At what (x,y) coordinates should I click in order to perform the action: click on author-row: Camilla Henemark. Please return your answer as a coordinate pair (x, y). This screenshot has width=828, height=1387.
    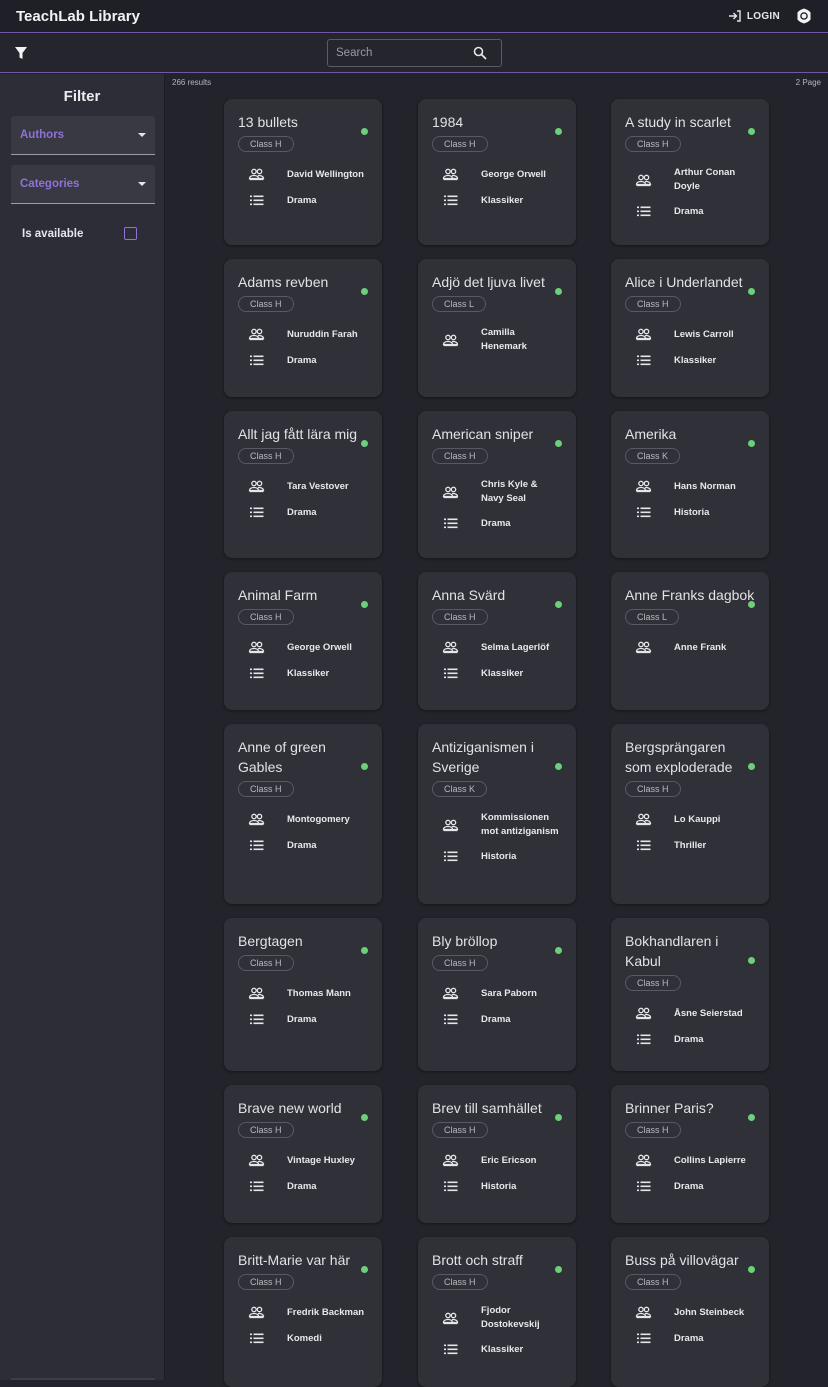
    Looking at the image, I should click on (504, 340).